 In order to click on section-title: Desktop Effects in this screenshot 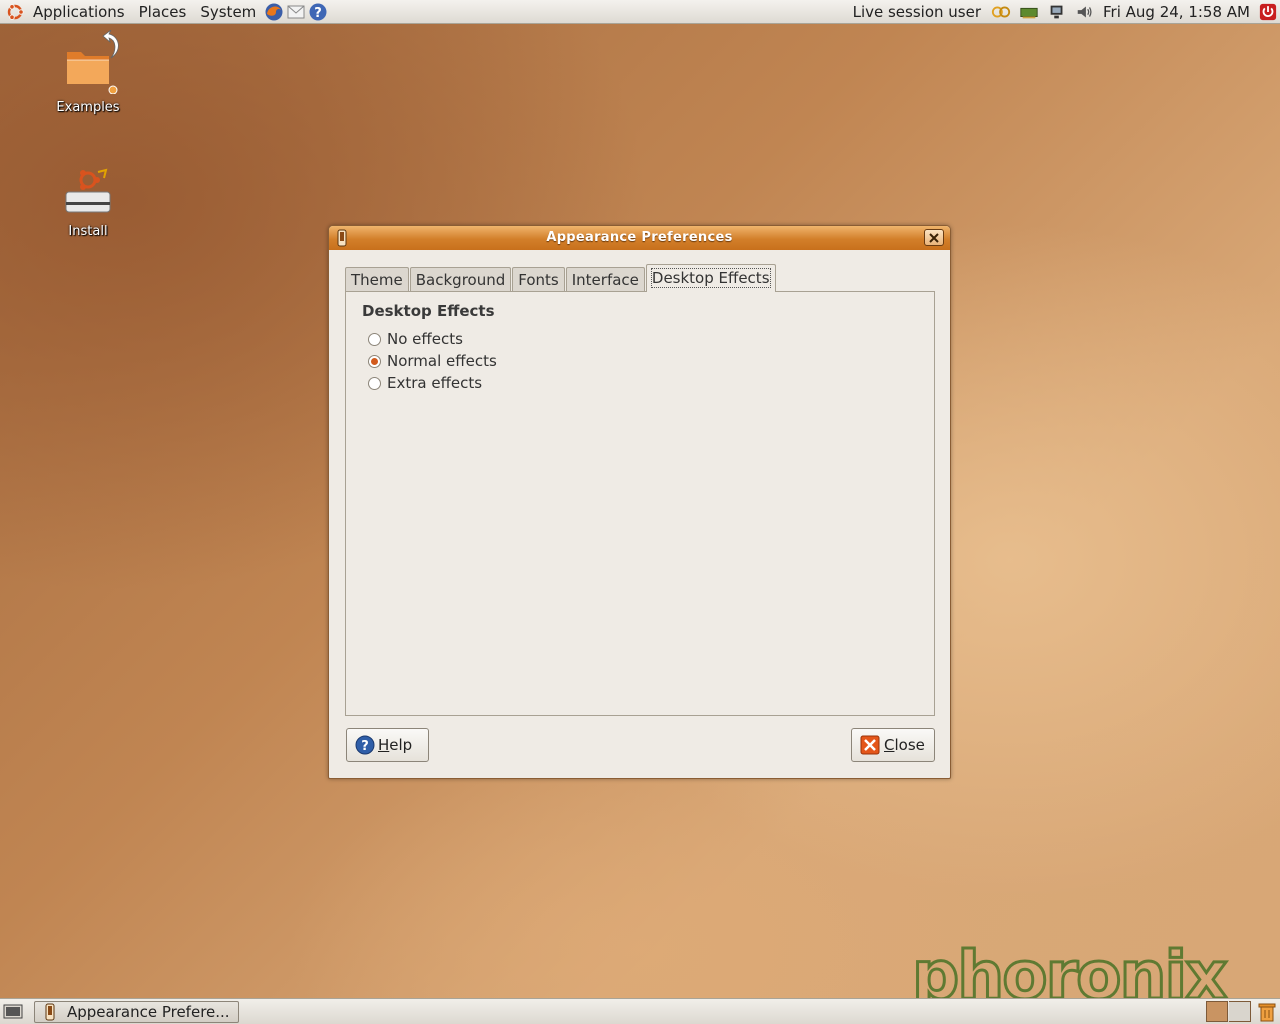, I will do `click(428, 311)`.